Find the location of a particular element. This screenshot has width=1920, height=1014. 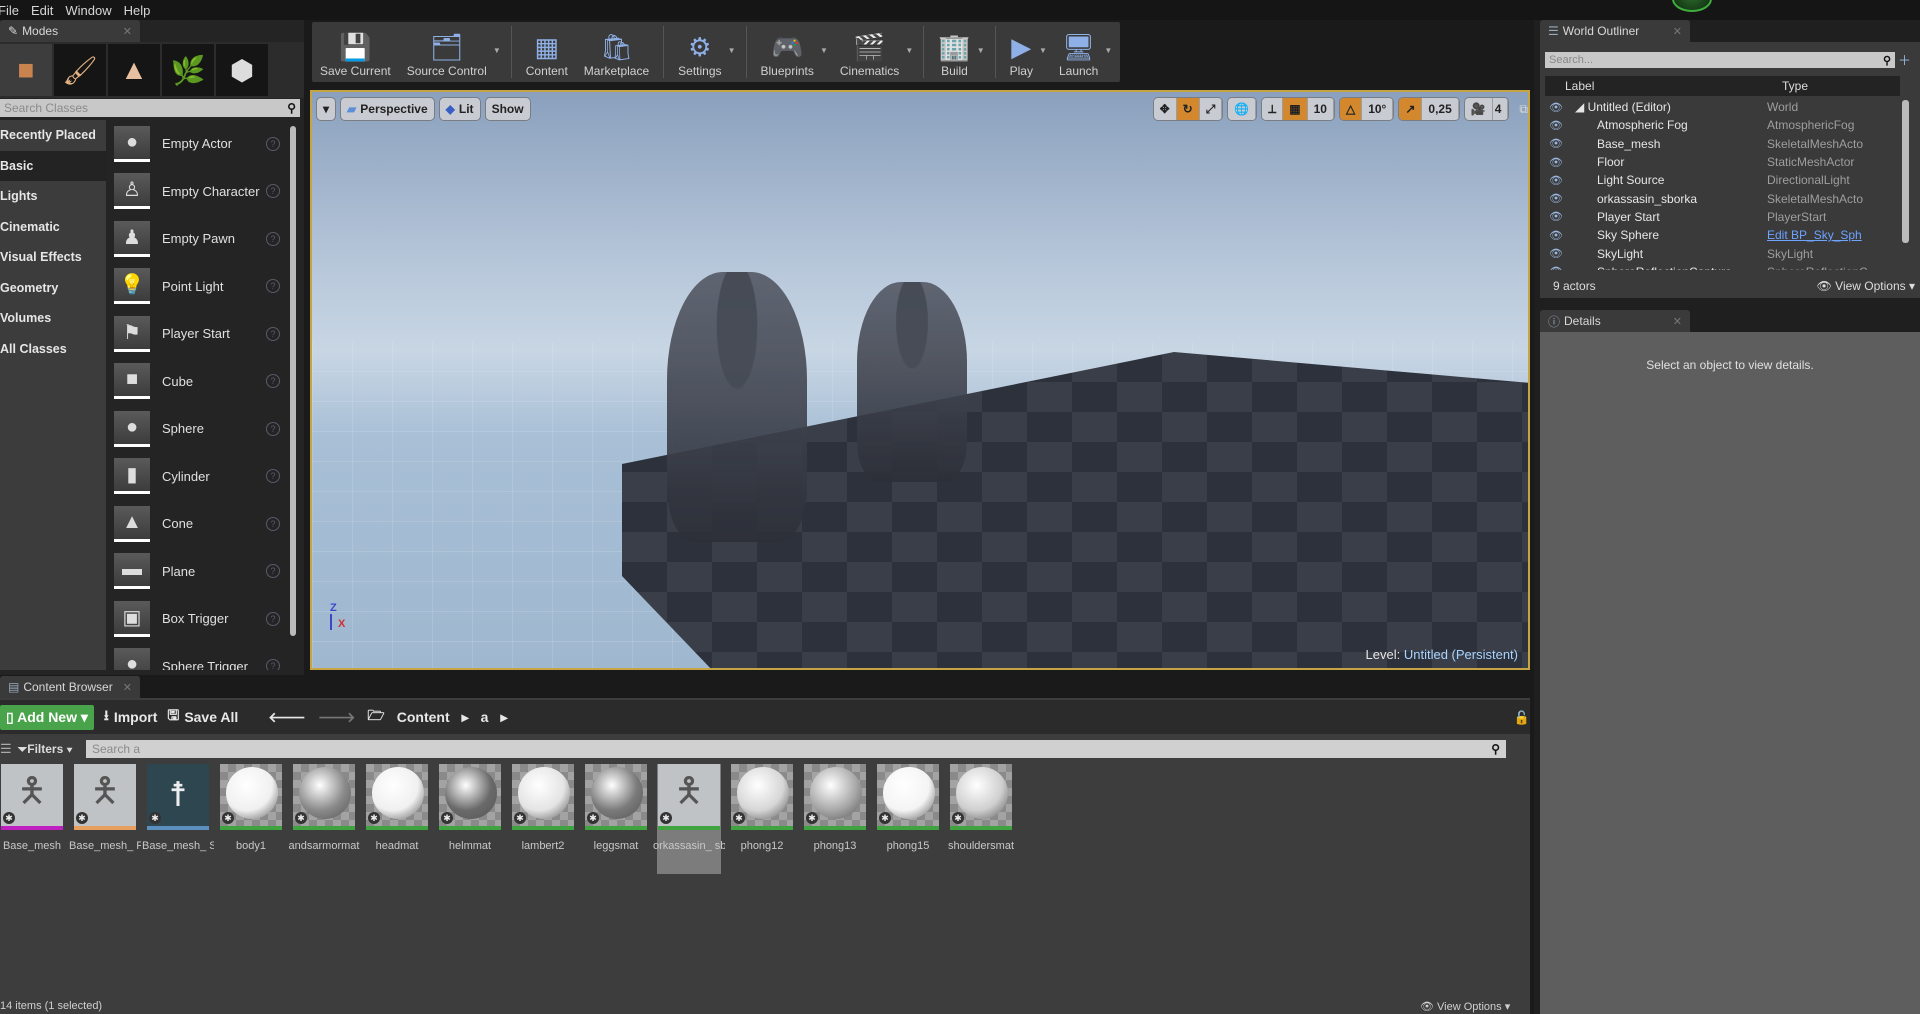

asset-tile: ✱ body1 is located at coordinates (251, 819).